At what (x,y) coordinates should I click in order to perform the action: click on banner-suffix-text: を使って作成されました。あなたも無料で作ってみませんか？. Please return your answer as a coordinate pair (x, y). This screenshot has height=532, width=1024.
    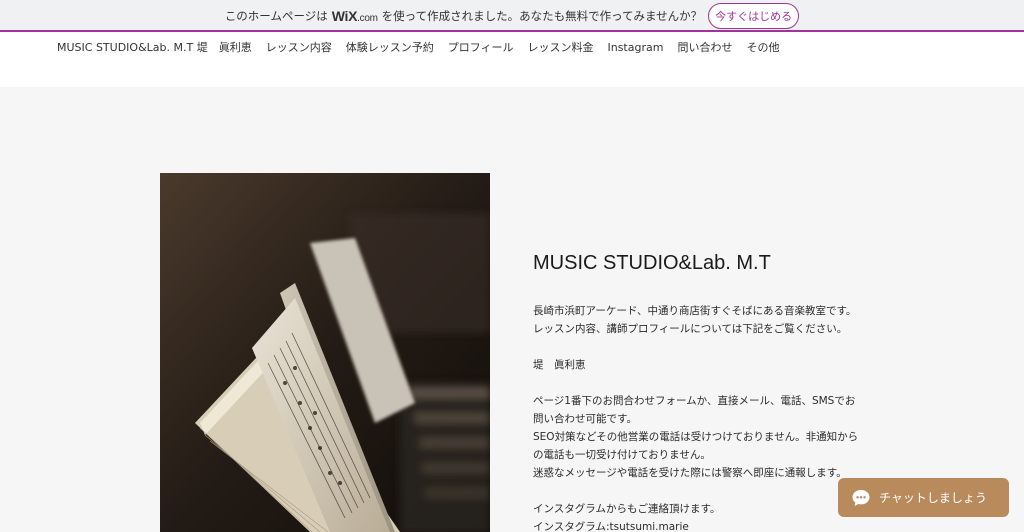
    Looking at the image, I should click on (542, 15).